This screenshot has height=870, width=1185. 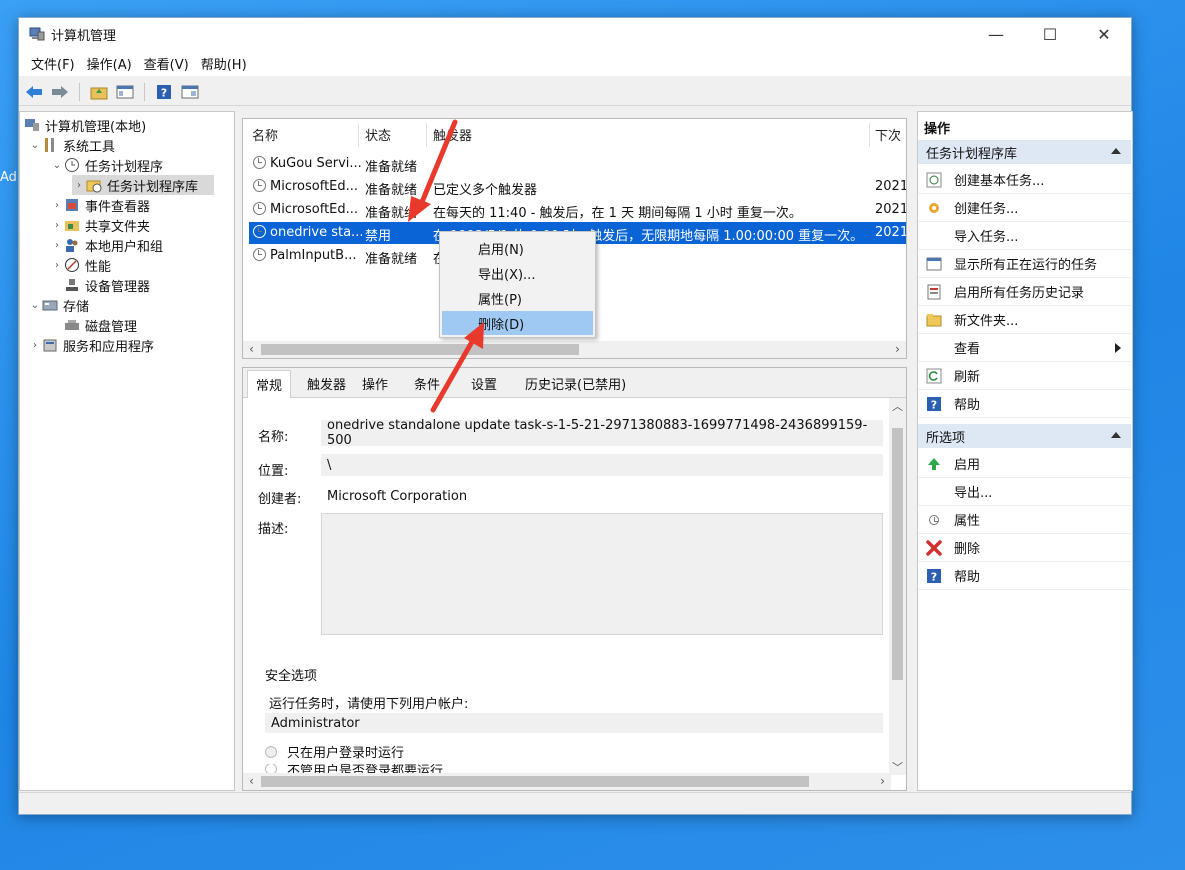 I want to click on scroll-up-icon: ︿, so click(x=897, y=406).